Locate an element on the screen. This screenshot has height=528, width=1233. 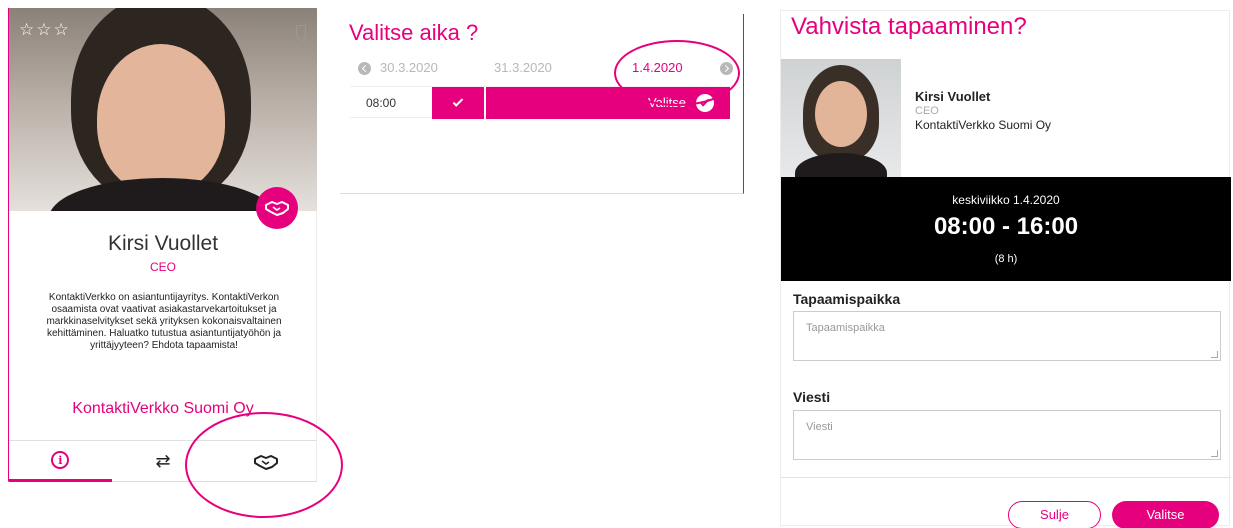
tab-info: i is located at coordinates (60, 461).